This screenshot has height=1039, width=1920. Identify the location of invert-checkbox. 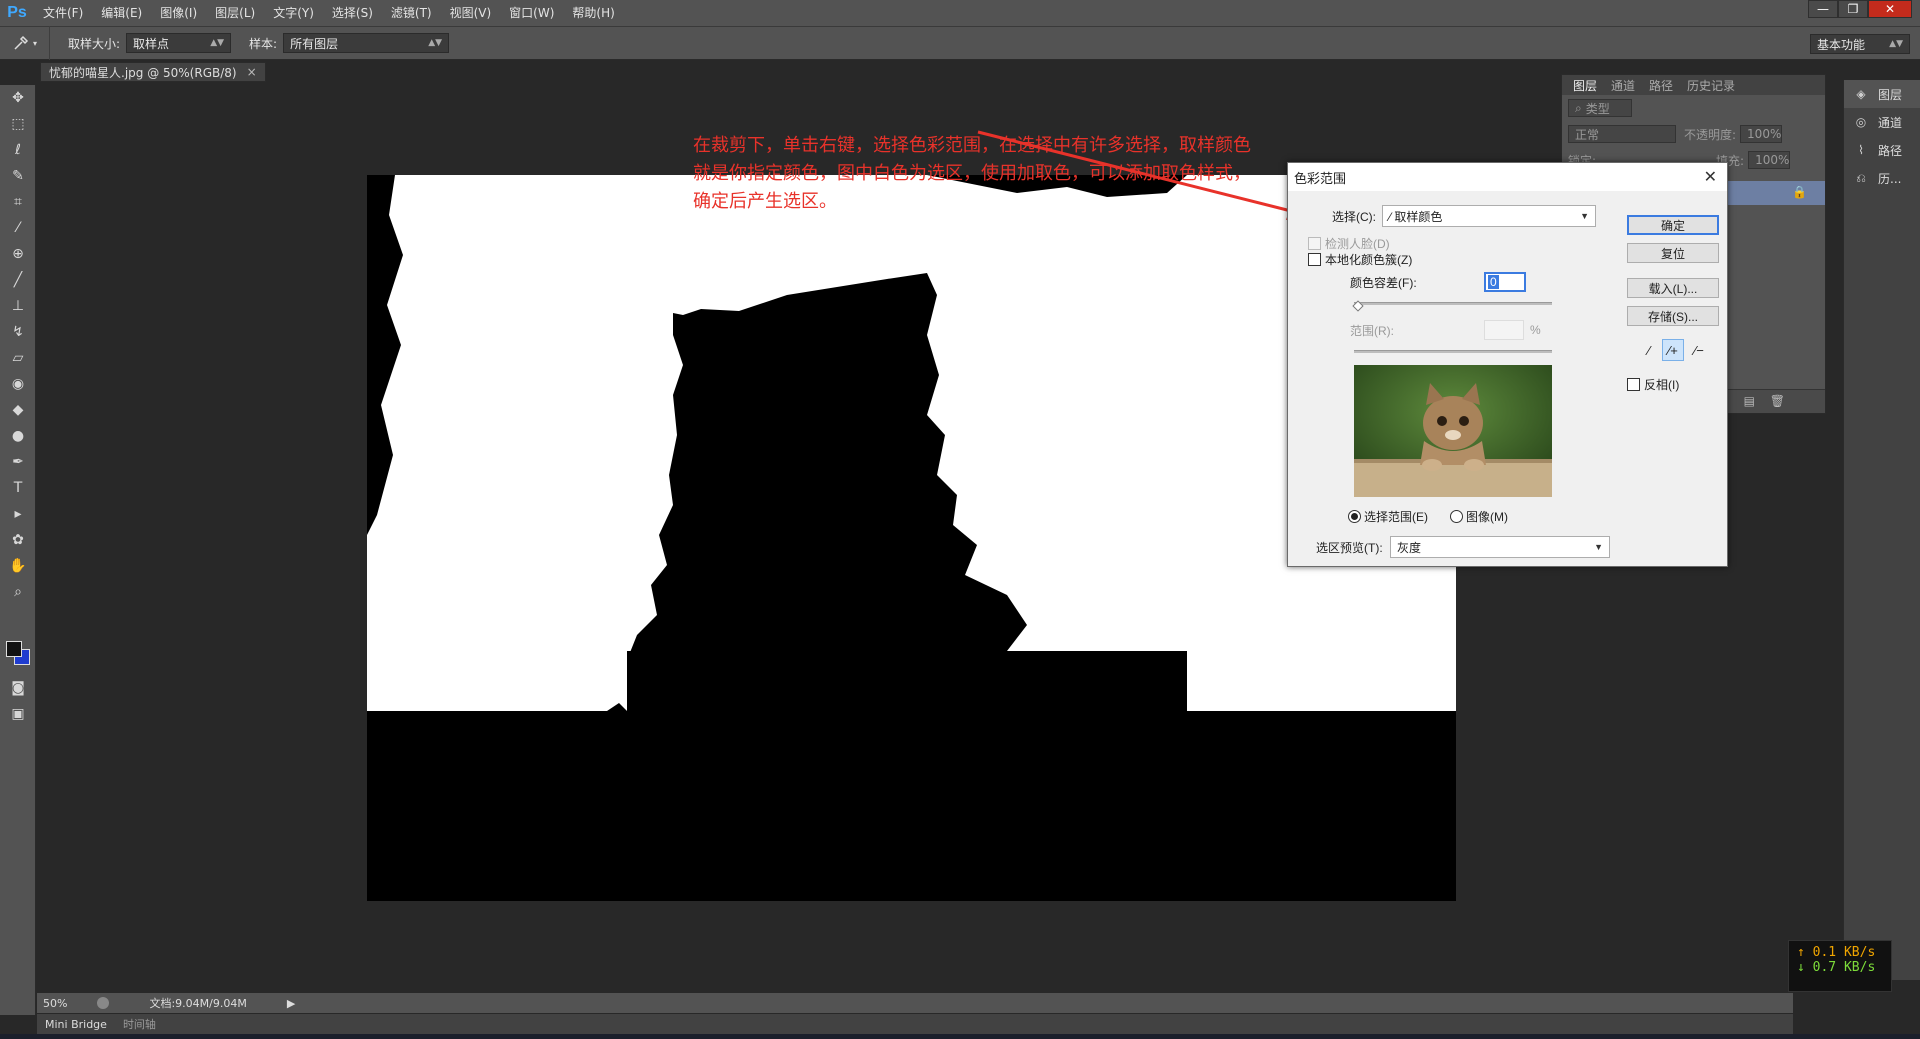
(1633, 384).